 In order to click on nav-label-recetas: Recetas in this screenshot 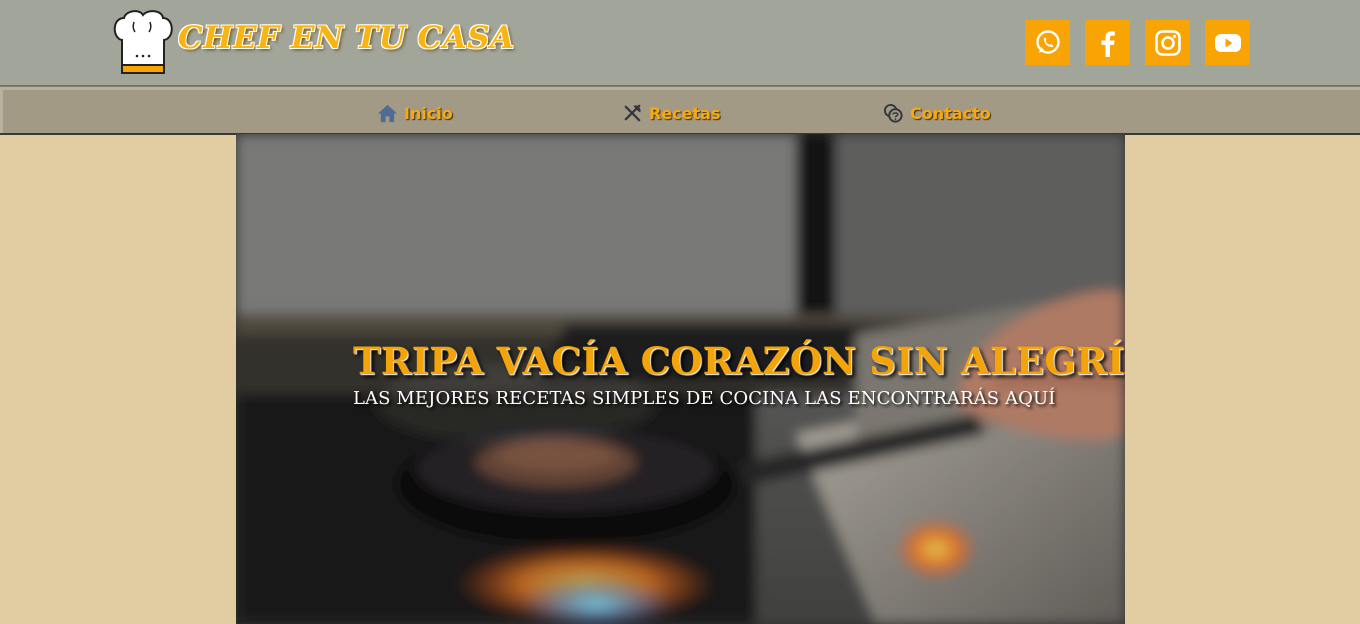, I will do `click(685, 113)`.